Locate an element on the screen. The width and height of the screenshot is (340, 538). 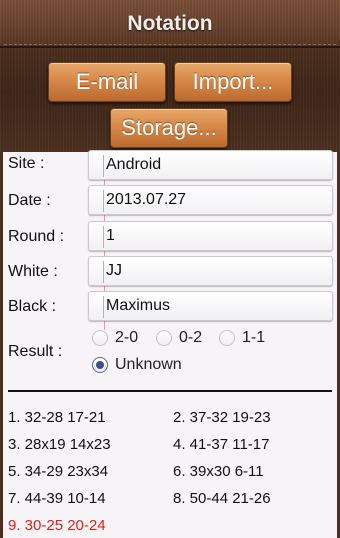
move-item: 7. 44-39 10-14 is located at coordinates (57, 498).